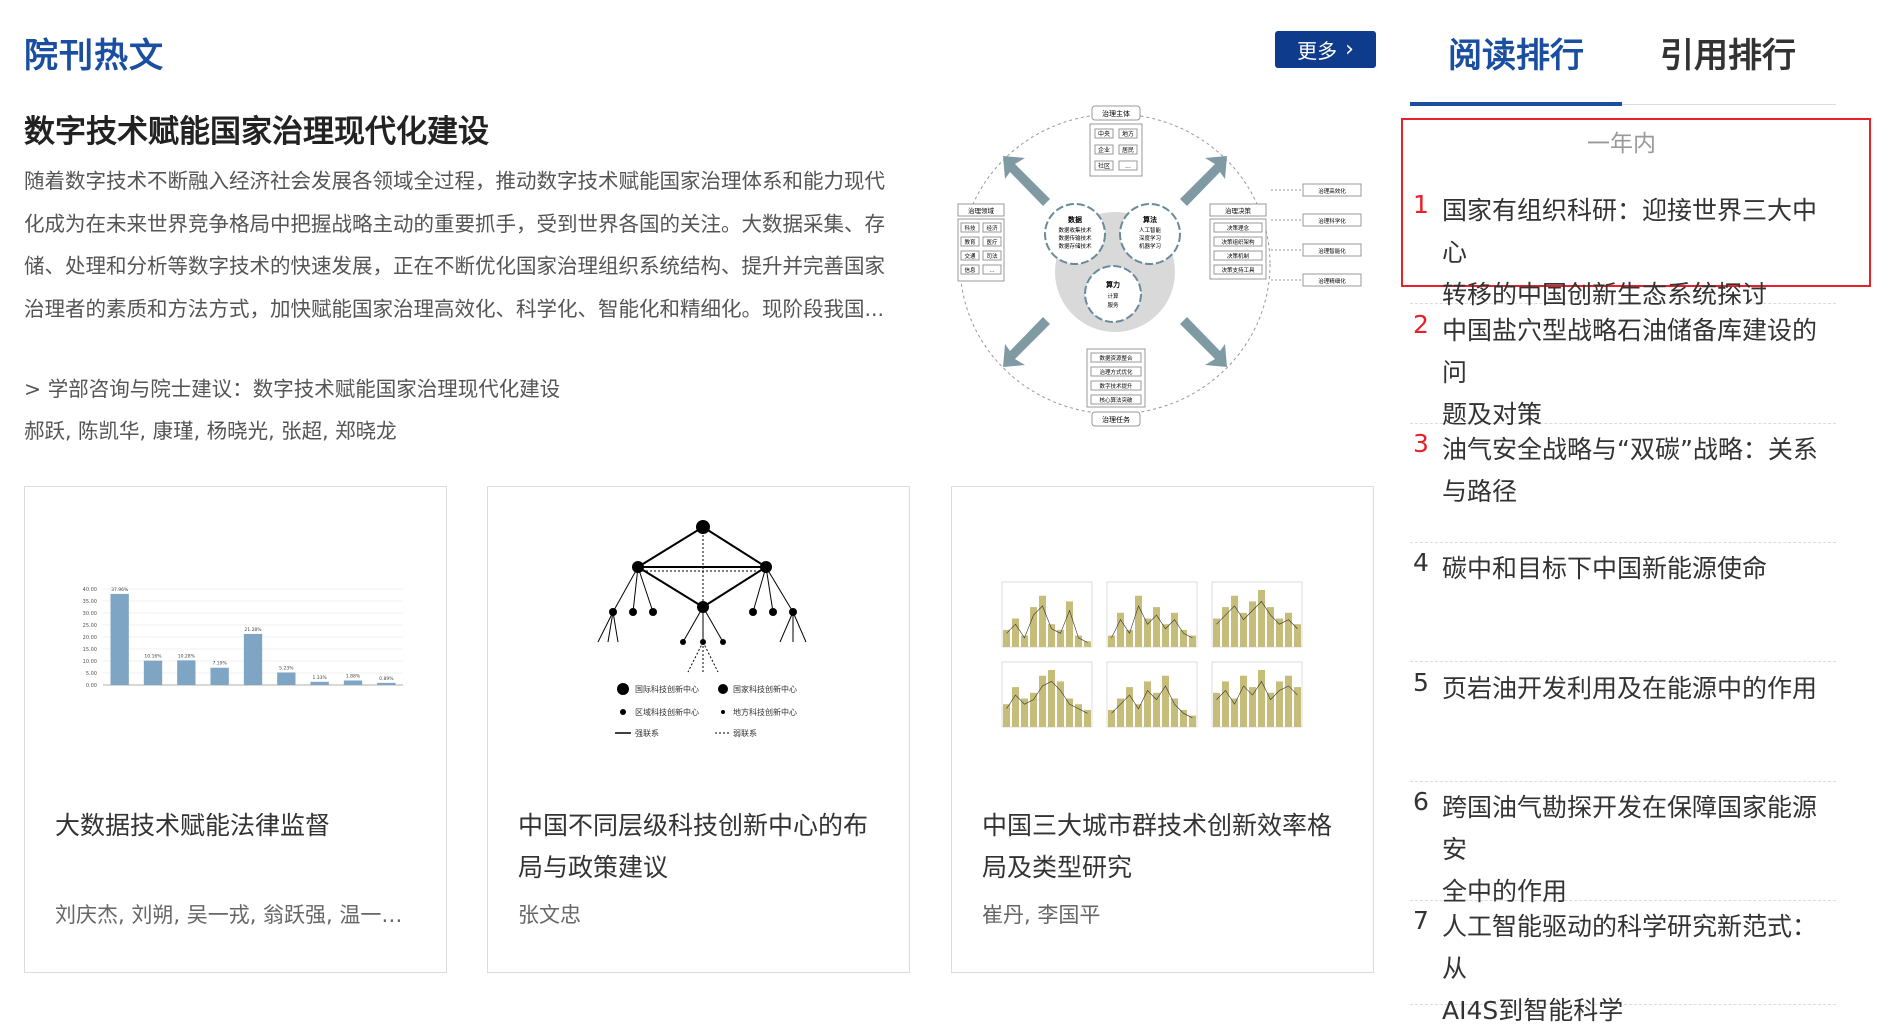 The image size is (1895, 1032). I want to click on gear-compute: 算力 计算 服务, so click(1113, 294).